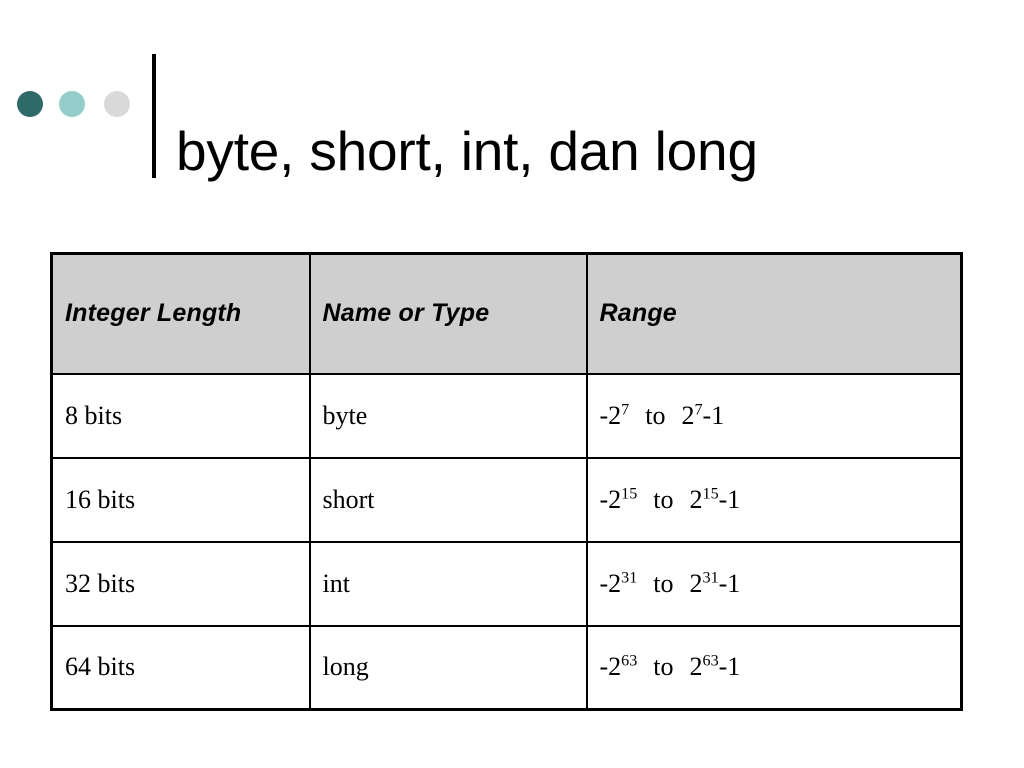 The height and width of the screenshot is (768, 1024). What do you see at coordinates (698, 409) in the screenshot?
I see `range-positive-exponent: 7` at bounding box center [698, 409].